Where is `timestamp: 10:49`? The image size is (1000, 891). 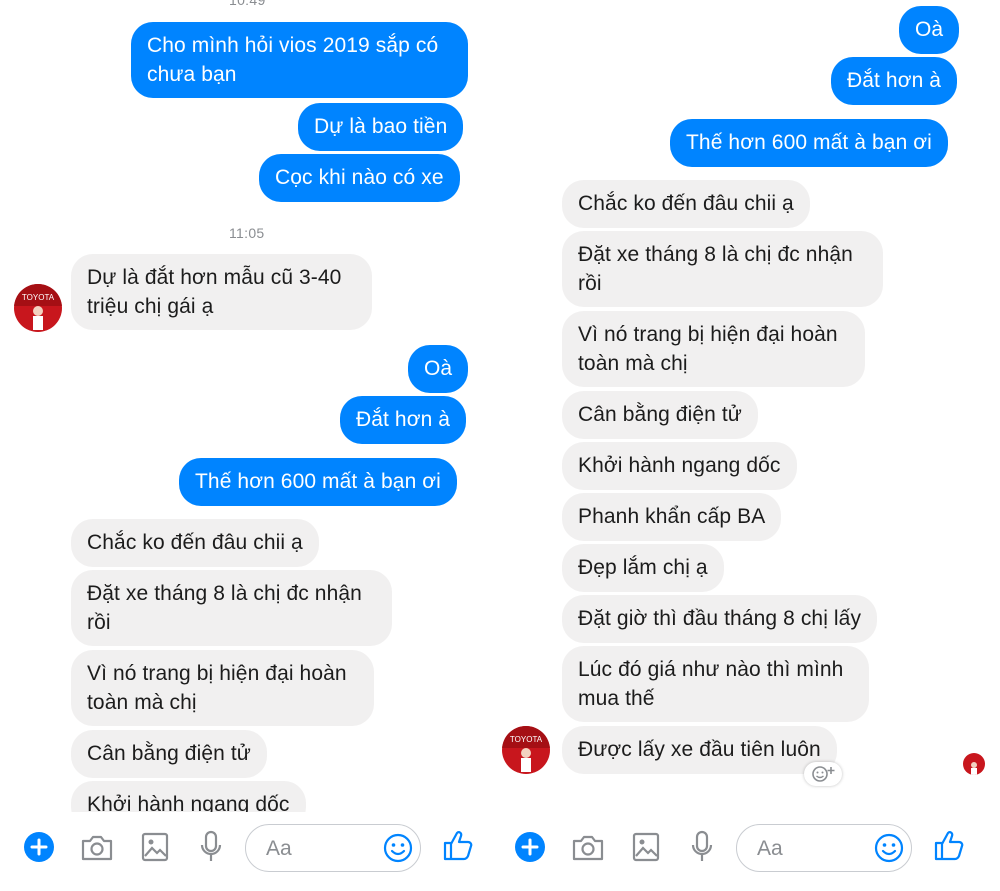 timestamp: 10:49 is located at coordinates (247, 4).